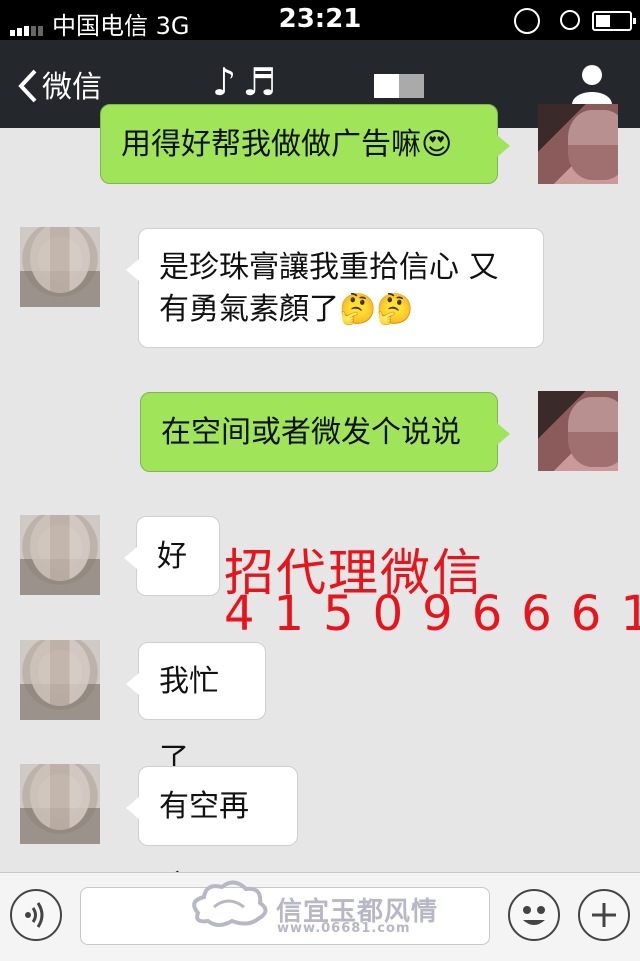  I want to click on message-text: 好, so click(172, 556).